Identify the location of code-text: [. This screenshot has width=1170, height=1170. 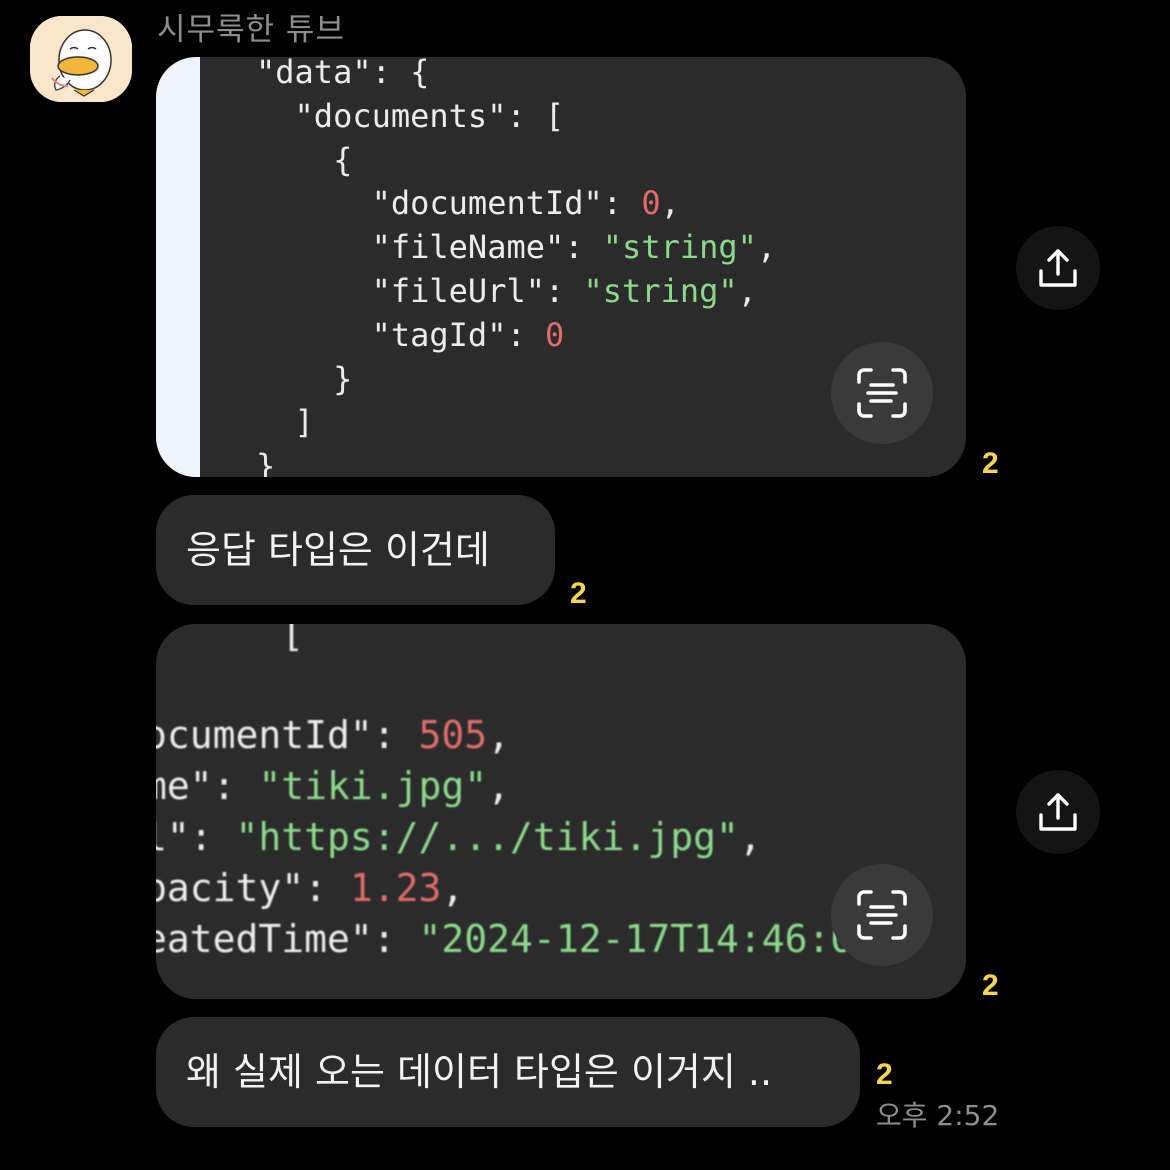
(230, 639).